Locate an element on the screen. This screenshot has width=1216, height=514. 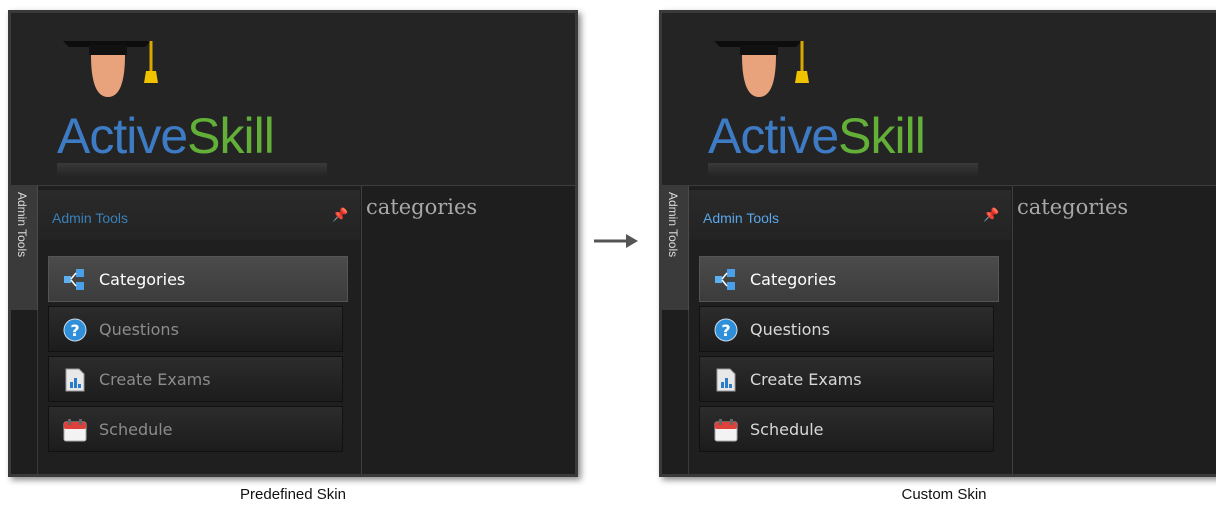
arrow-right-icon is located at coordinates (616, 241).